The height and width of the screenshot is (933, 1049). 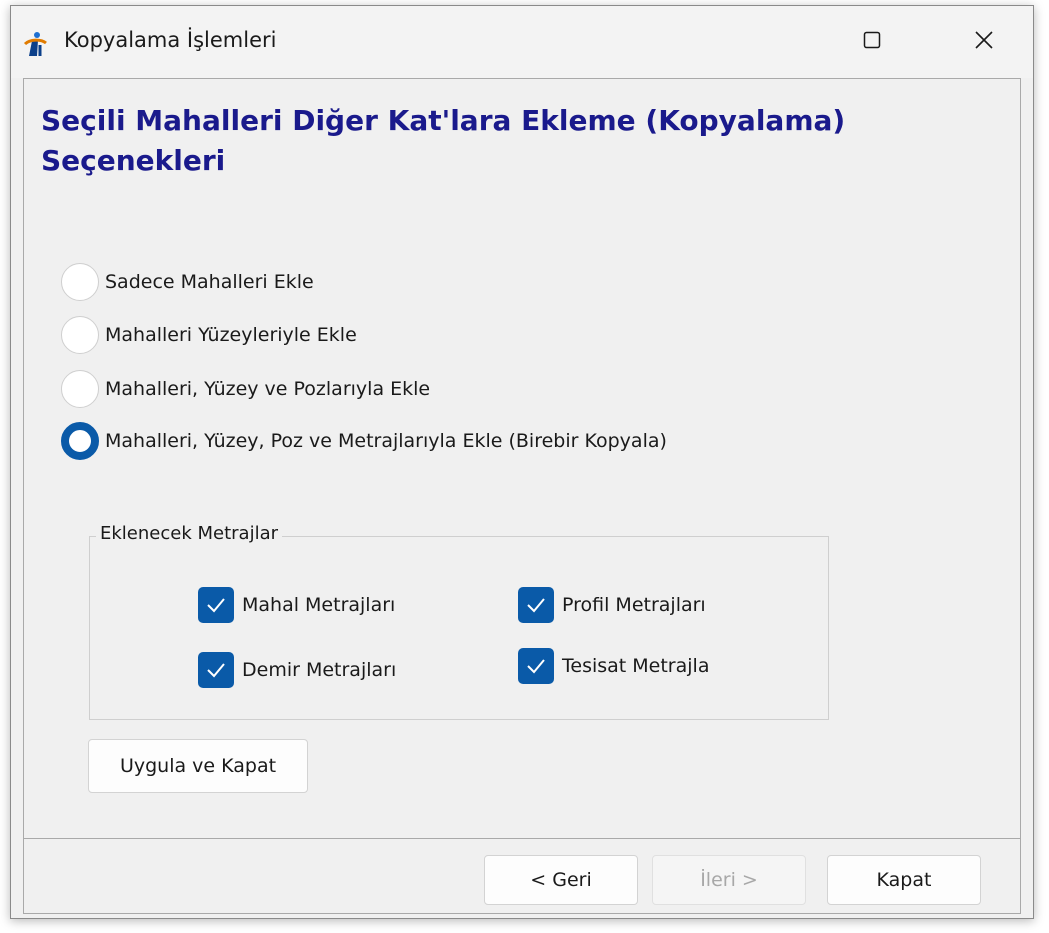 What do you see at coordinates (35, 44) in the screenshot?
I see `app-logo-icon` at bounding box center [35, 44].